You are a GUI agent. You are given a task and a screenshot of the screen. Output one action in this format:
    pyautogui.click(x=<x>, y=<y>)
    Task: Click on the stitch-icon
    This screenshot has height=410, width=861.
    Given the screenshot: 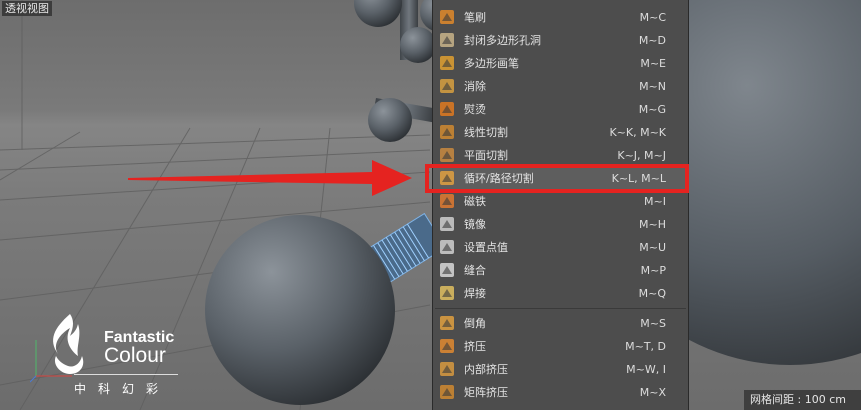 What is the action you would take?
    pyautogui.click(x=447, y=270)
    